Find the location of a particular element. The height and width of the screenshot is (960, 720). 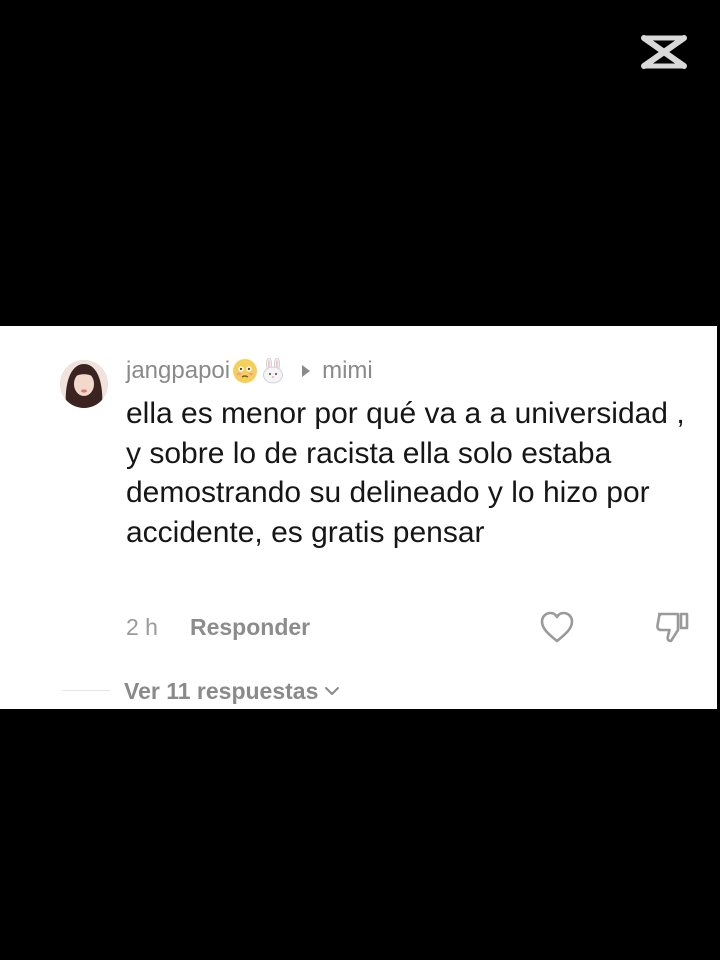

capcut-logo-icon is located at coordinates (664, 52).